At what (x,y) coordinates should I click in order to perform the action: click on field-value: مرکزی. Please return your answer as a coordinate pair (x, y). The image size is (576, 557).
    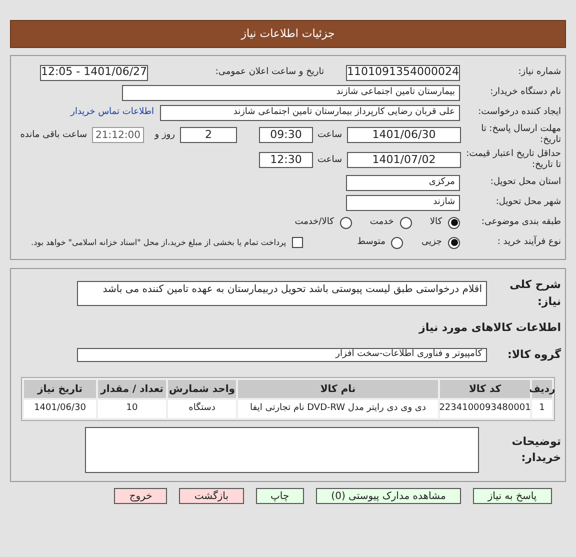
    Looking at the image, I should click on (403, 182).